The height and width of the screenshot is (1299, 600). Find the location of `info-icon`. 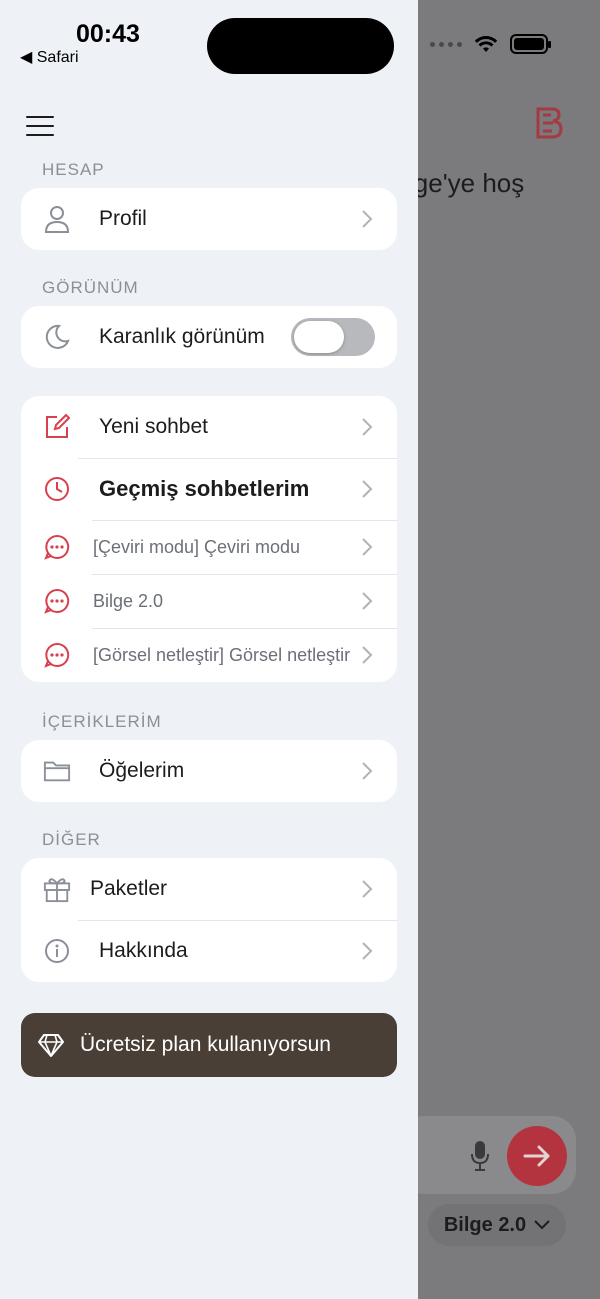

info-icon is located at coordinates (57, 951).